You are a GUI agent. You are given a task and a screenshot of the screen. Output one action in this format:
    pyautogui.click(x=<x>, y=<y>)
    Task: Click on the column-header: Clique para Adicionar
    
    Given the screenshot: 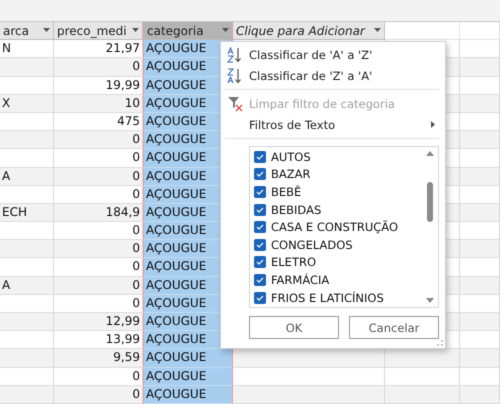 What is the action you would take?
    pyautogui.click(x=309, y=31)
    